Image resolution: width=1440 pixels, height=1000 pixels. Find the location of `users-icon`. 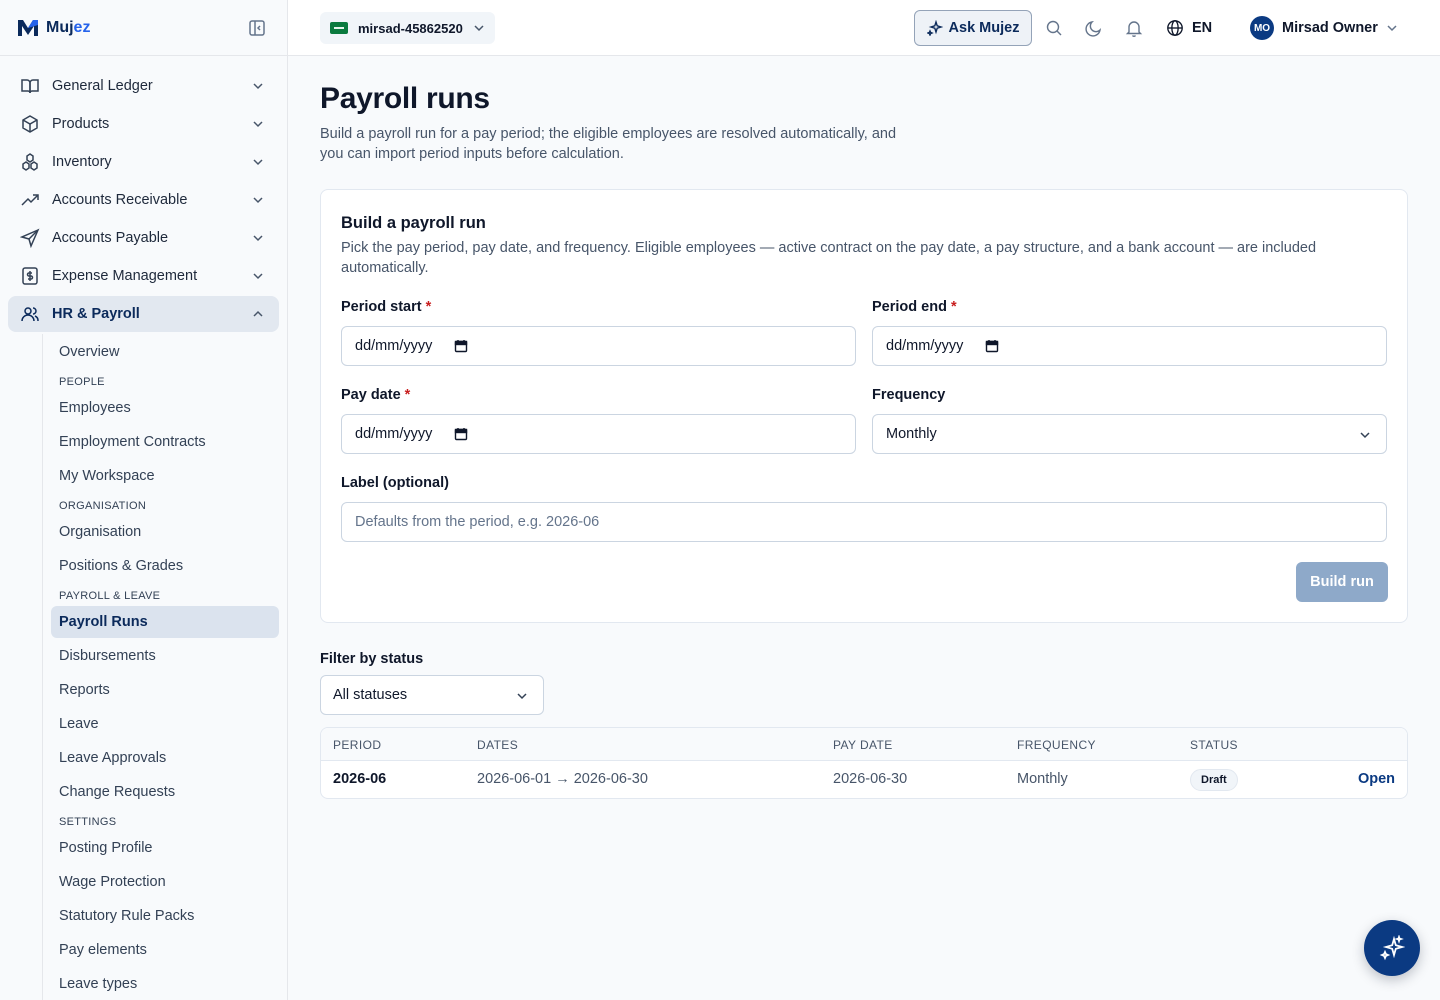

users-icon is located at coordinates (30, 314).